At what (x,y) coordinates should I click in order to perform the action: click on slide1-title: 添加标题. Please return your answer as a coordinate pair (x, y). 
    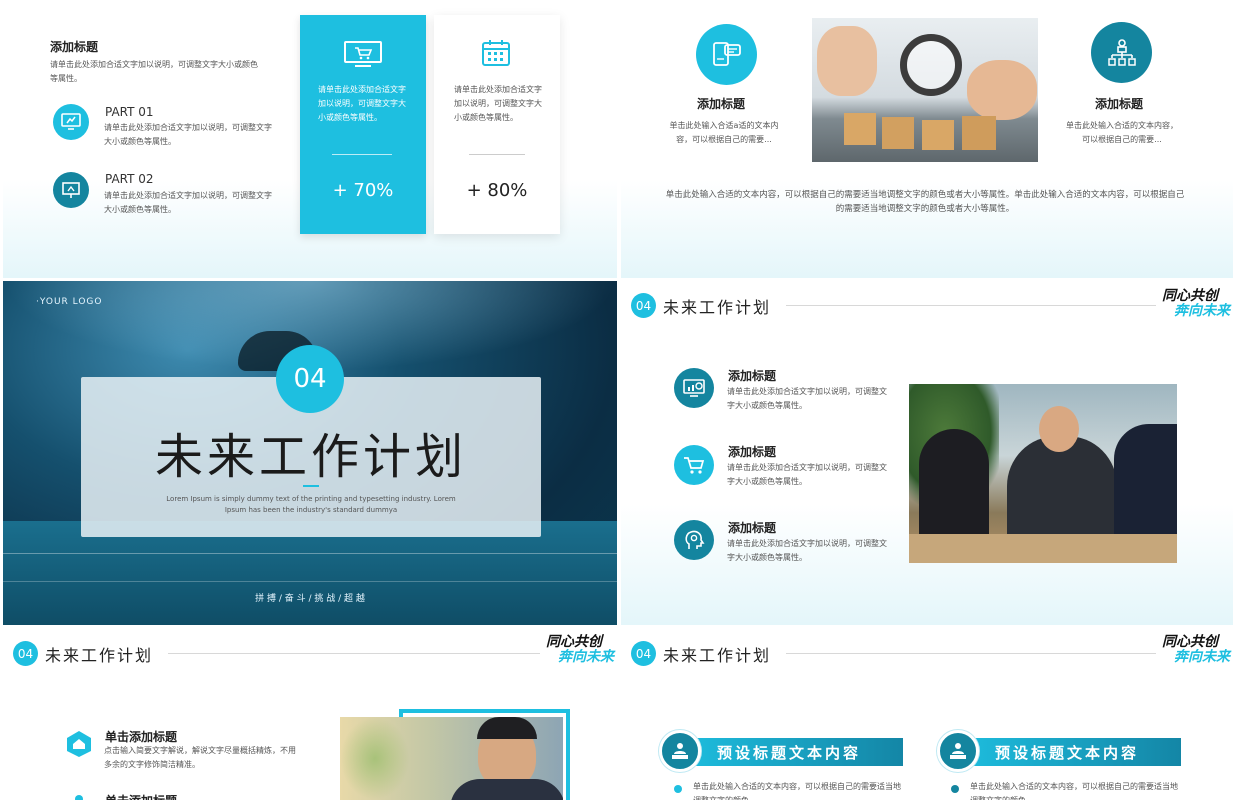
    Looking at the image, I should click on (74, 47).